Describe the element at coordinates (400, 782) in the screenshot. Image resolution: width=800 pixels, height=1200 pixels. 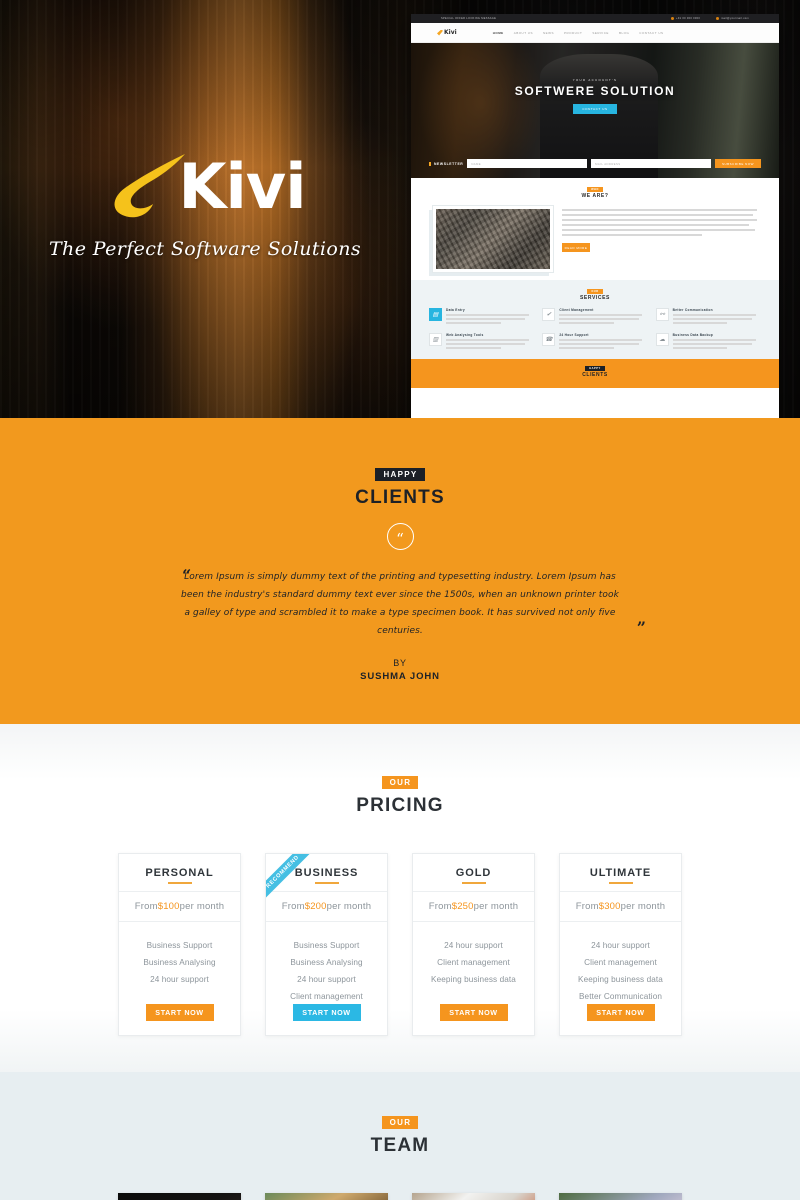
I see `pricing-badge: OUR` at that location.